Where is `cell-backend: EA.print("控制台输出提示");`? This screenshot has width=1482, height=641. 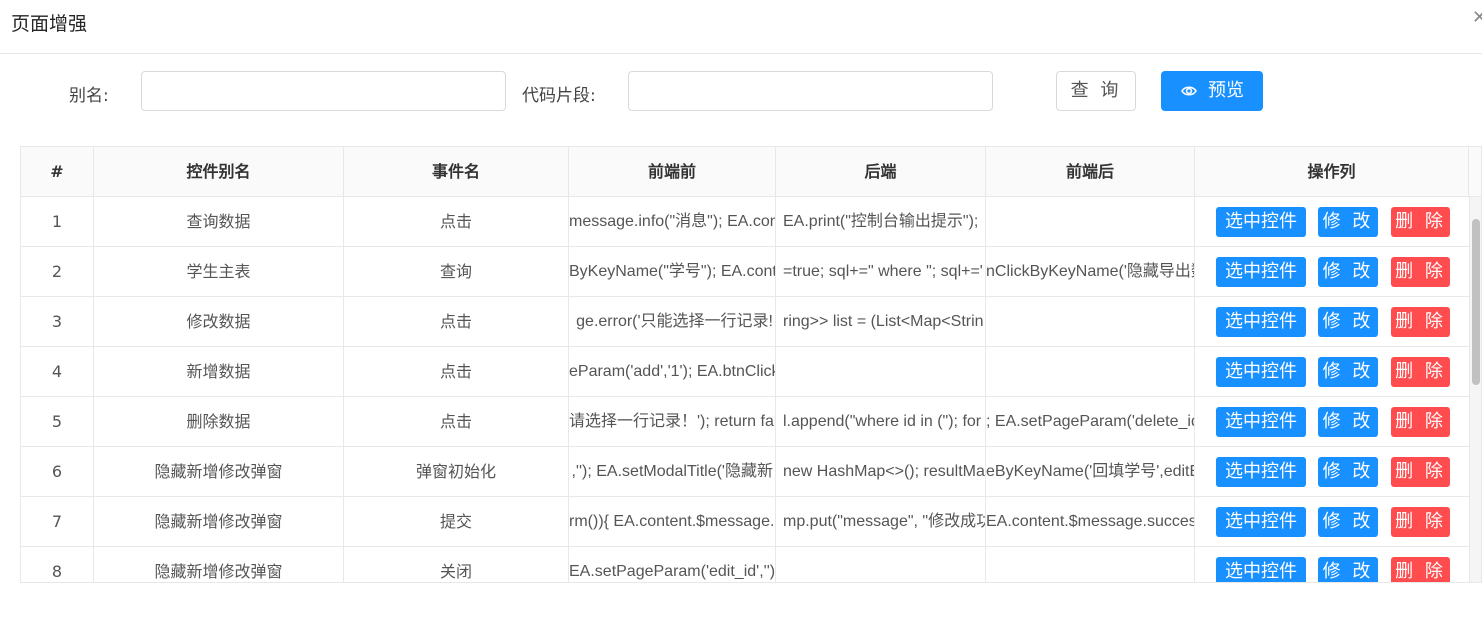
cell-backend: EA.print("控制台输出提示"); is located at coordinates (881, 221).